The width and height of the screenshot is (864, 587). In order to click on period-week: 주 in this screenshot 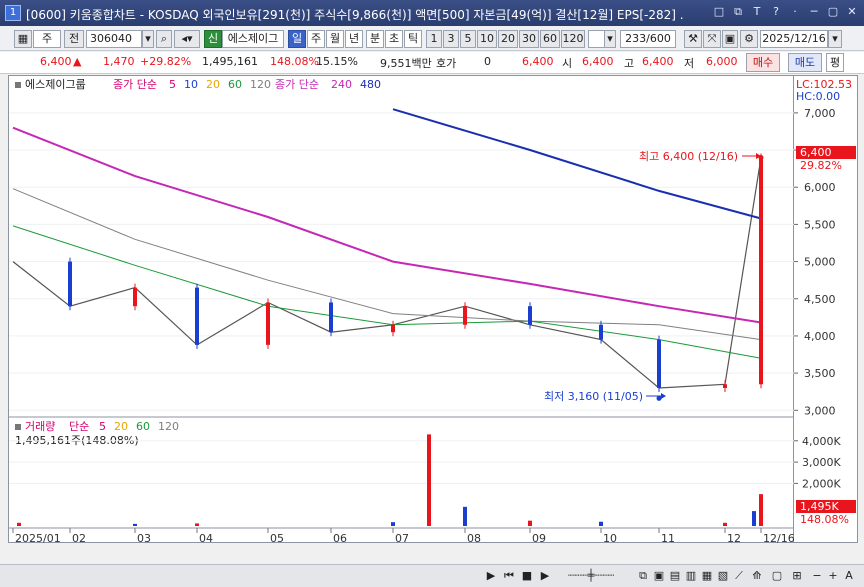, I will do `click(316, 39)`.